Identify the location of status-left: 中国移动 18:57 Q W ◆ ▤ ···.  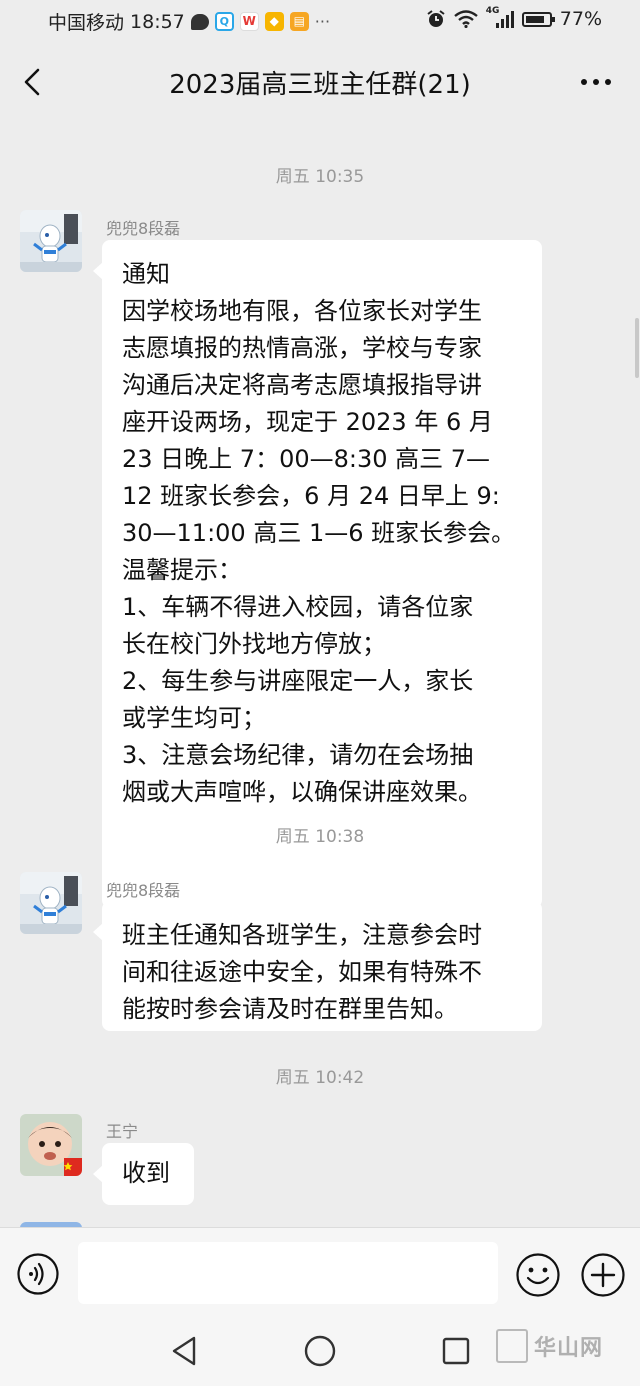
(189, 21).